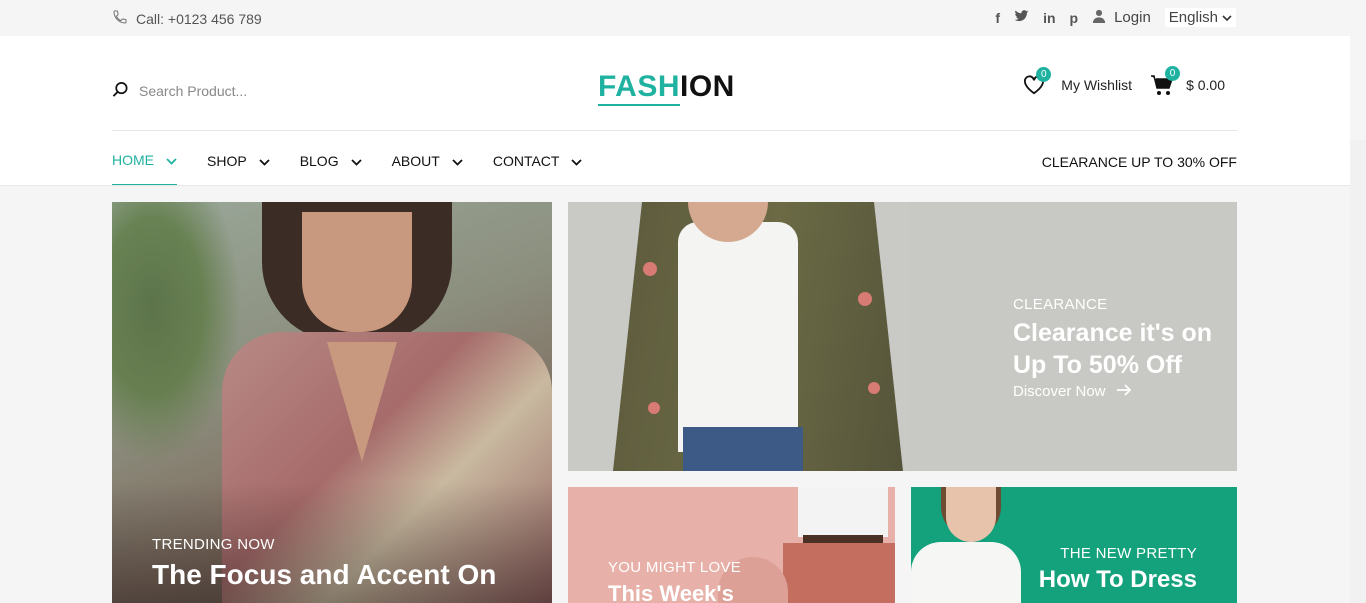 This screenshot has width=1366, height=603. Describe the element at coordinates (1099, 18) in the screenshot. I see `user-icon` at that location.